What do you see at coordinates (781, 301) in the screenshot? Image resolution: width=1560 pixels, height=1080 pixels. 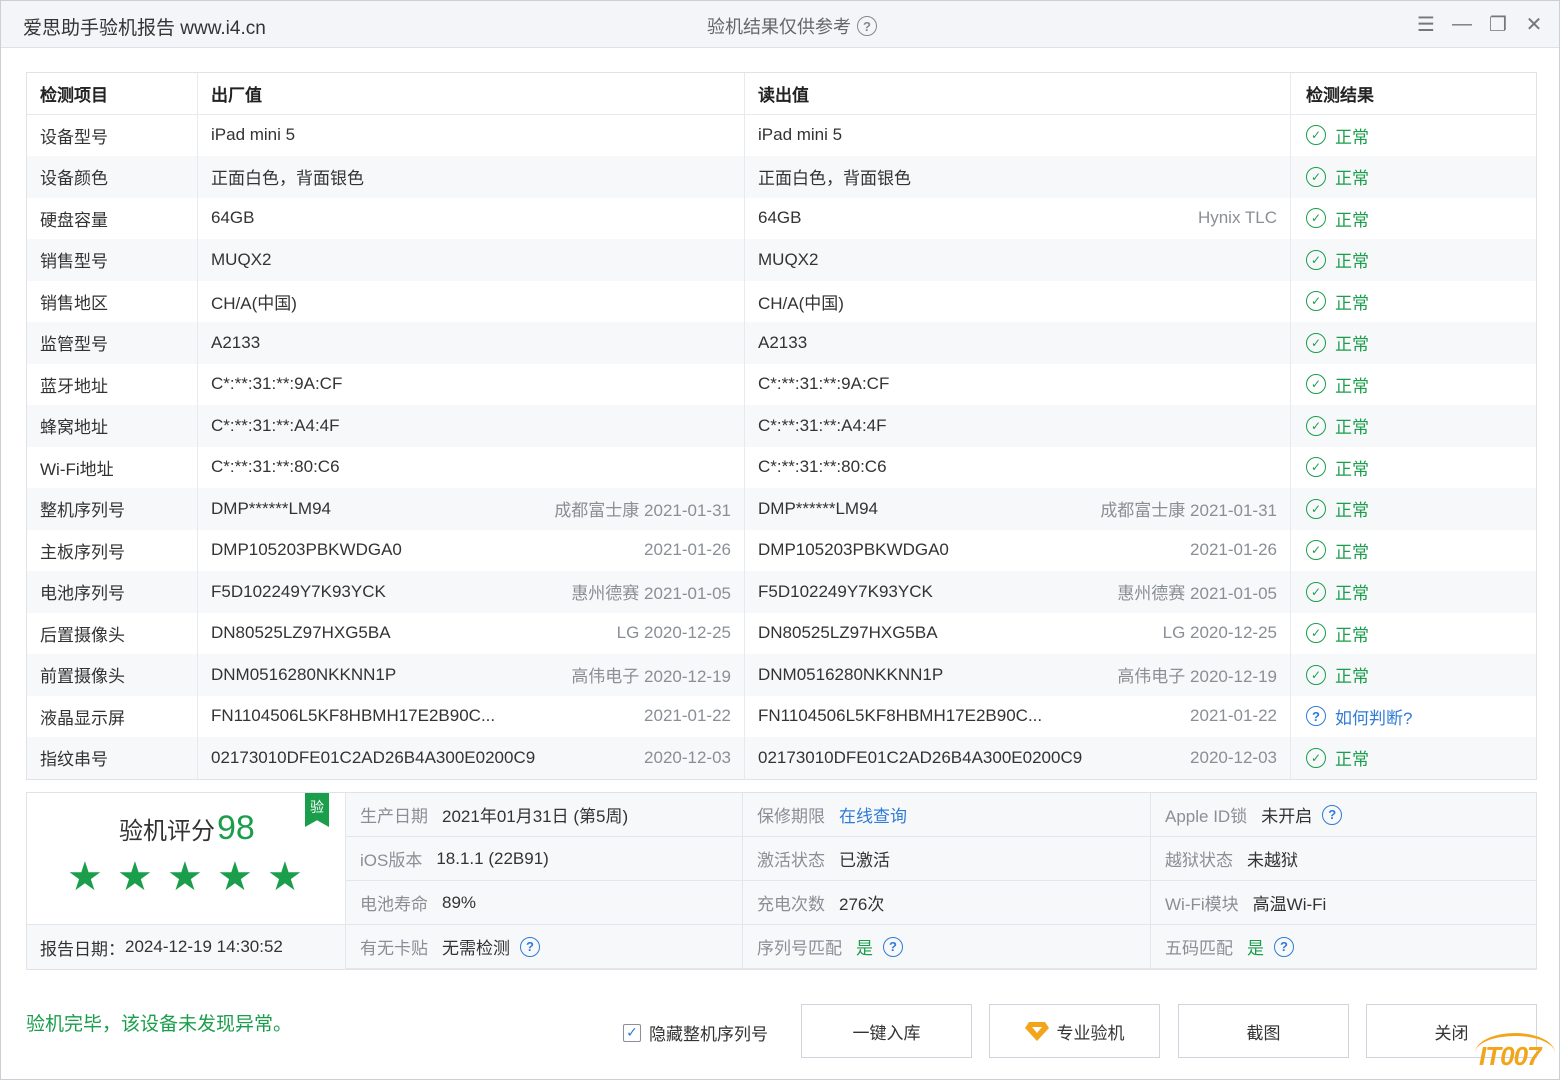 I see `table-row: 销售地区 CH/A(中国) CH/A(中国) ✓ 正常` at bounding box center [781, 301].